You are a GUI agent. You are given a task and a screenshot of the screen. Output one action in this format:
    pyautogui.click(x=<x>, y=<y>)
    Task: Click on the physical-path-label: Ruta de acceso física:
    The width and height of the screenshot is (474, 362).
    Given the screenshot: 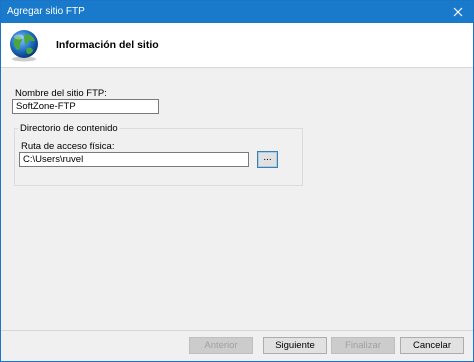 What is the action you would take?
    pyautogui.click(x=68, y=146)
    